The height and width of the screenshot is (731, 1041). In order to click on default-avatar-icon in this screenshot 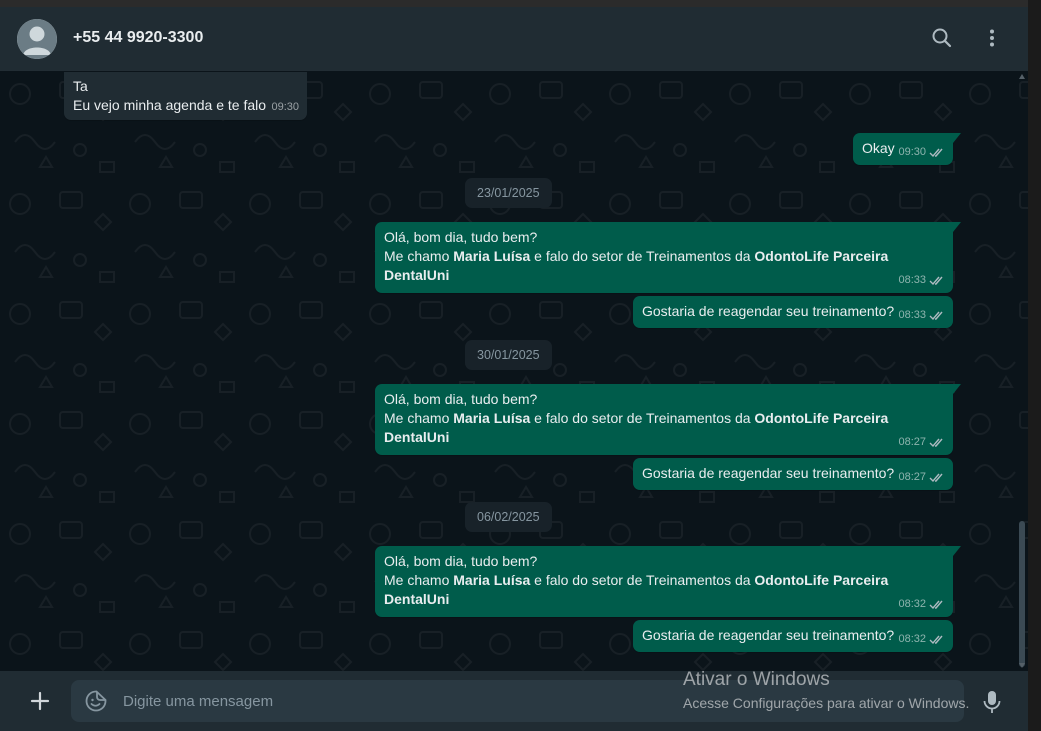, I will do `click(37, 39)`.